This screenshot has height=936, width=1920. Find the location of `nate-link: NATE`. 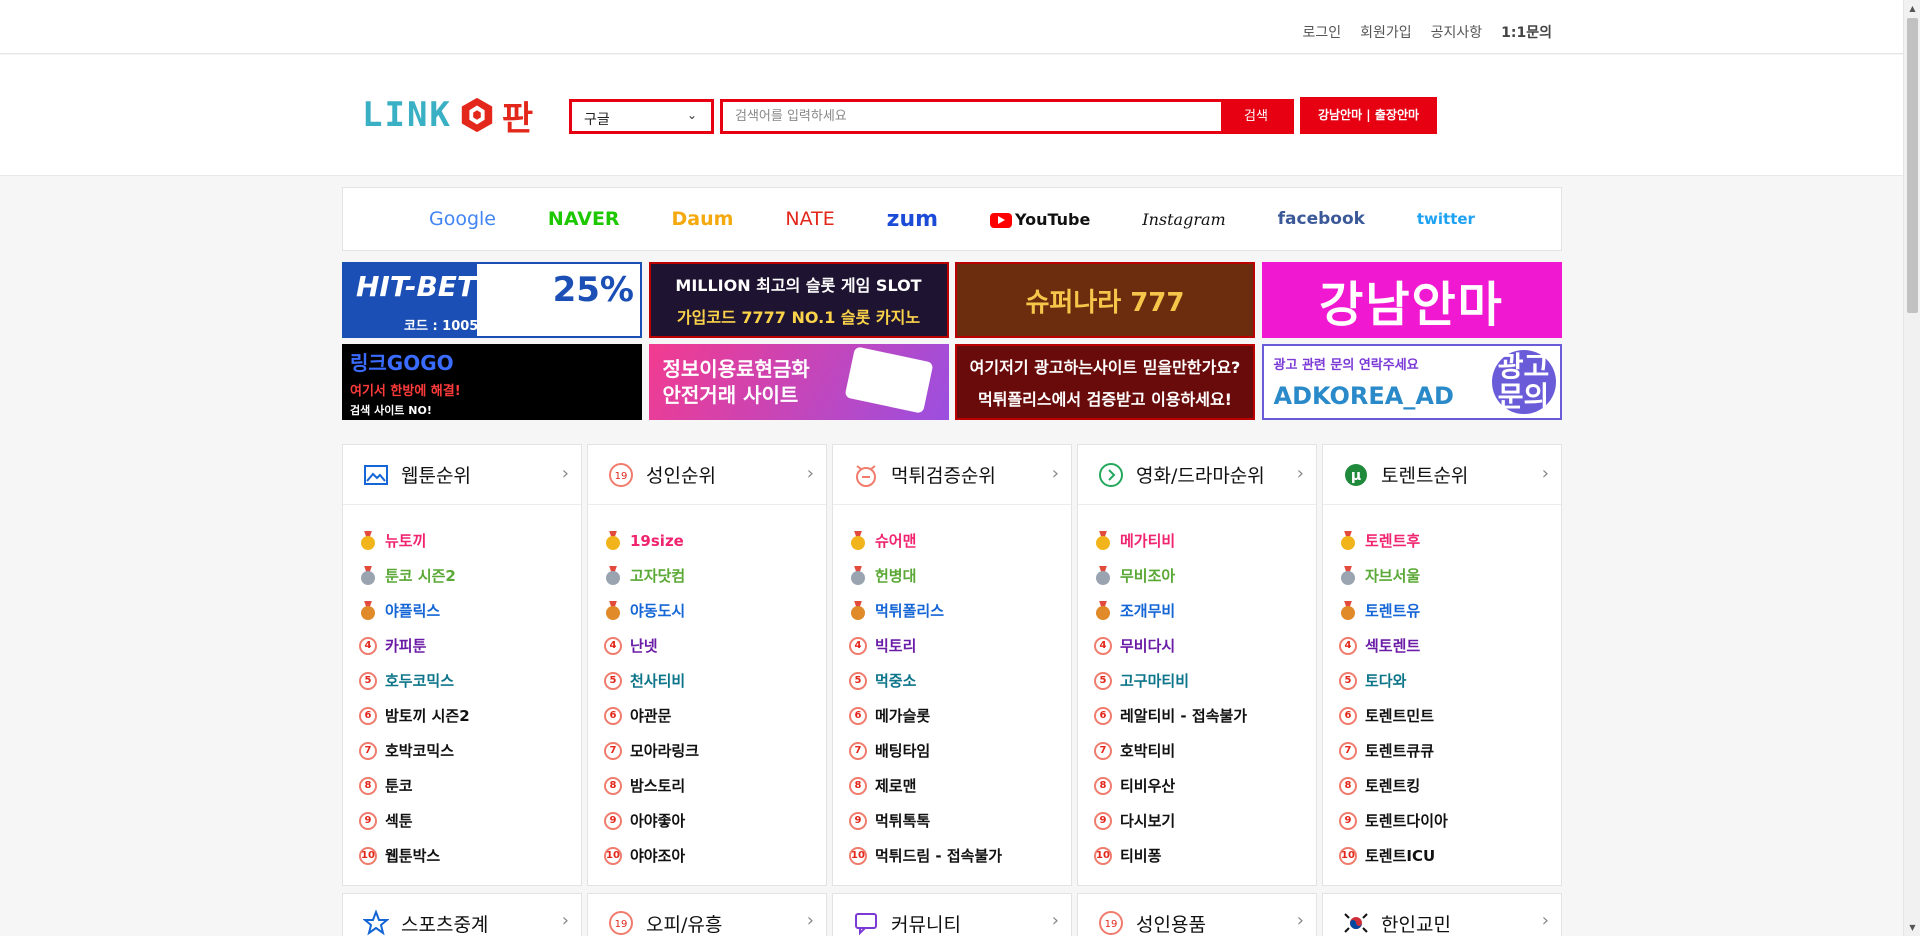

nate-link: NATE is located at coordinates (809, 219).